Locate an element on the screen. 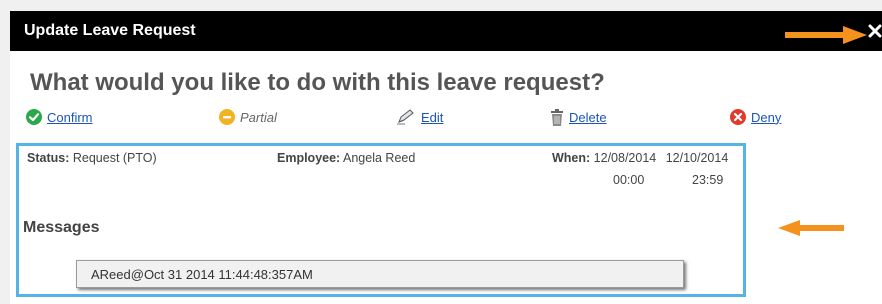 The image size is (882, 304). minus-circle-icon is located at coordinates (227, 117).